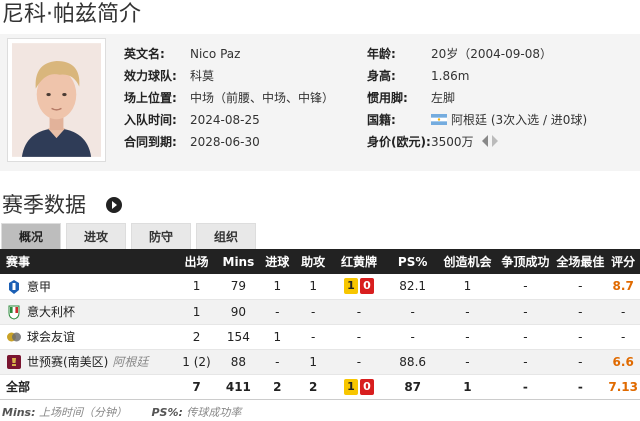 The image size is (640, 421). What do you see at coordinates (114, 205) in the screenshot?
I see `more-arrow-icon` at bounding box center [114, 205].